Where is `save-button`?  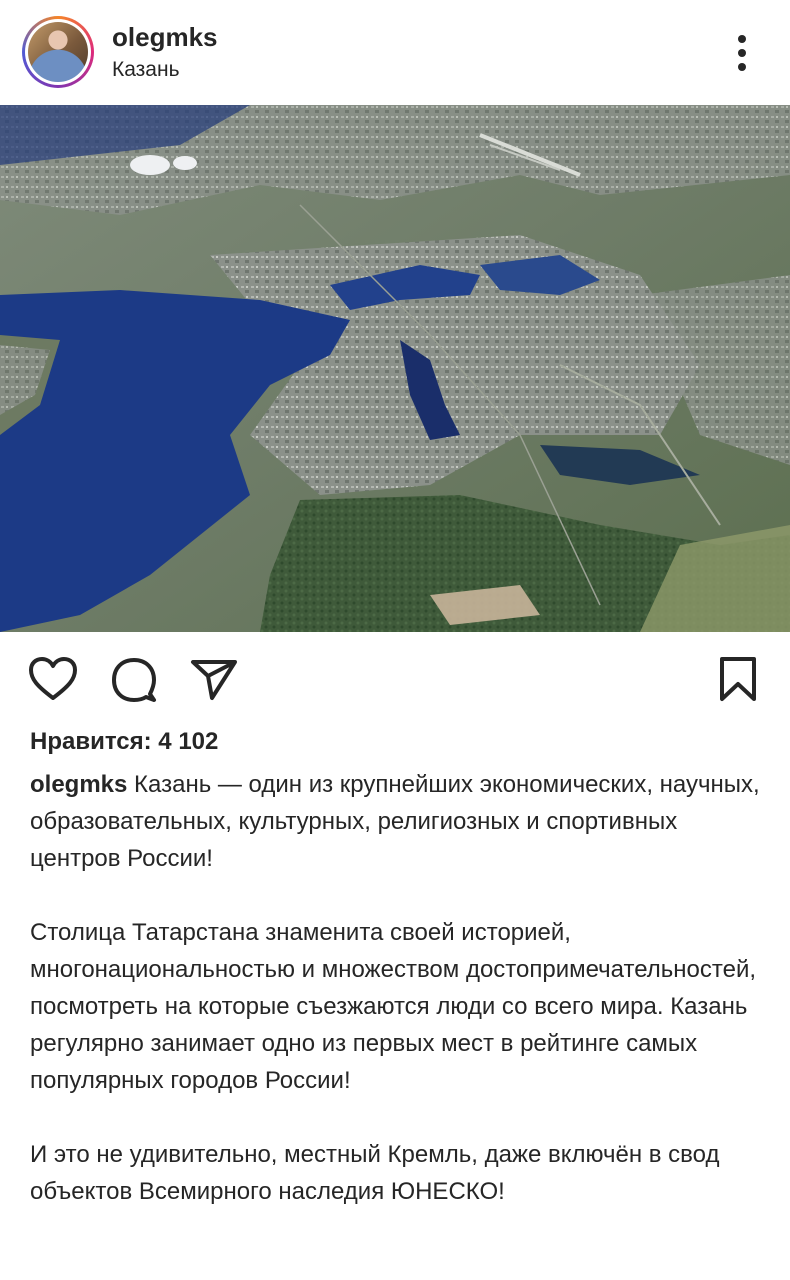
save-button is located at coordinates (738, 681).